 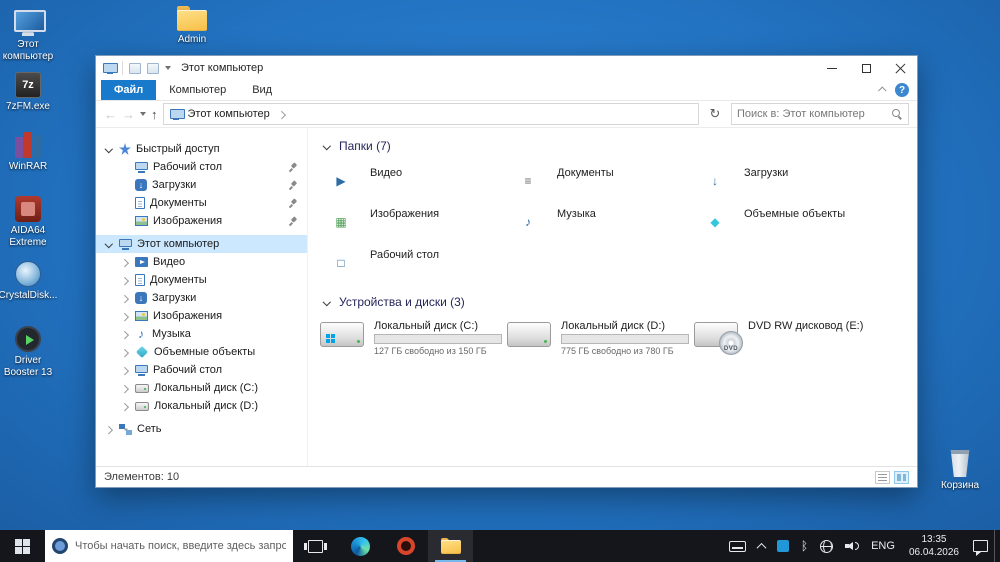 I want to click on sidebar-item-videos: Видео, so click(x=201, y=262).